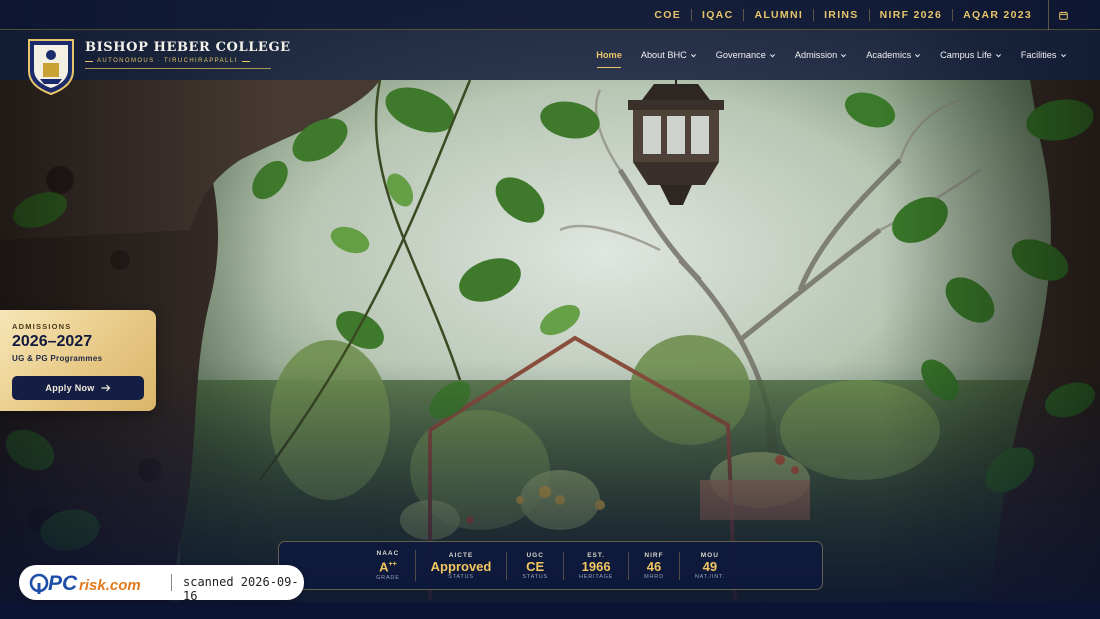 This screenshot has height=619, width=1100. I want to click on nav-label: Academics, so click(889, 55).